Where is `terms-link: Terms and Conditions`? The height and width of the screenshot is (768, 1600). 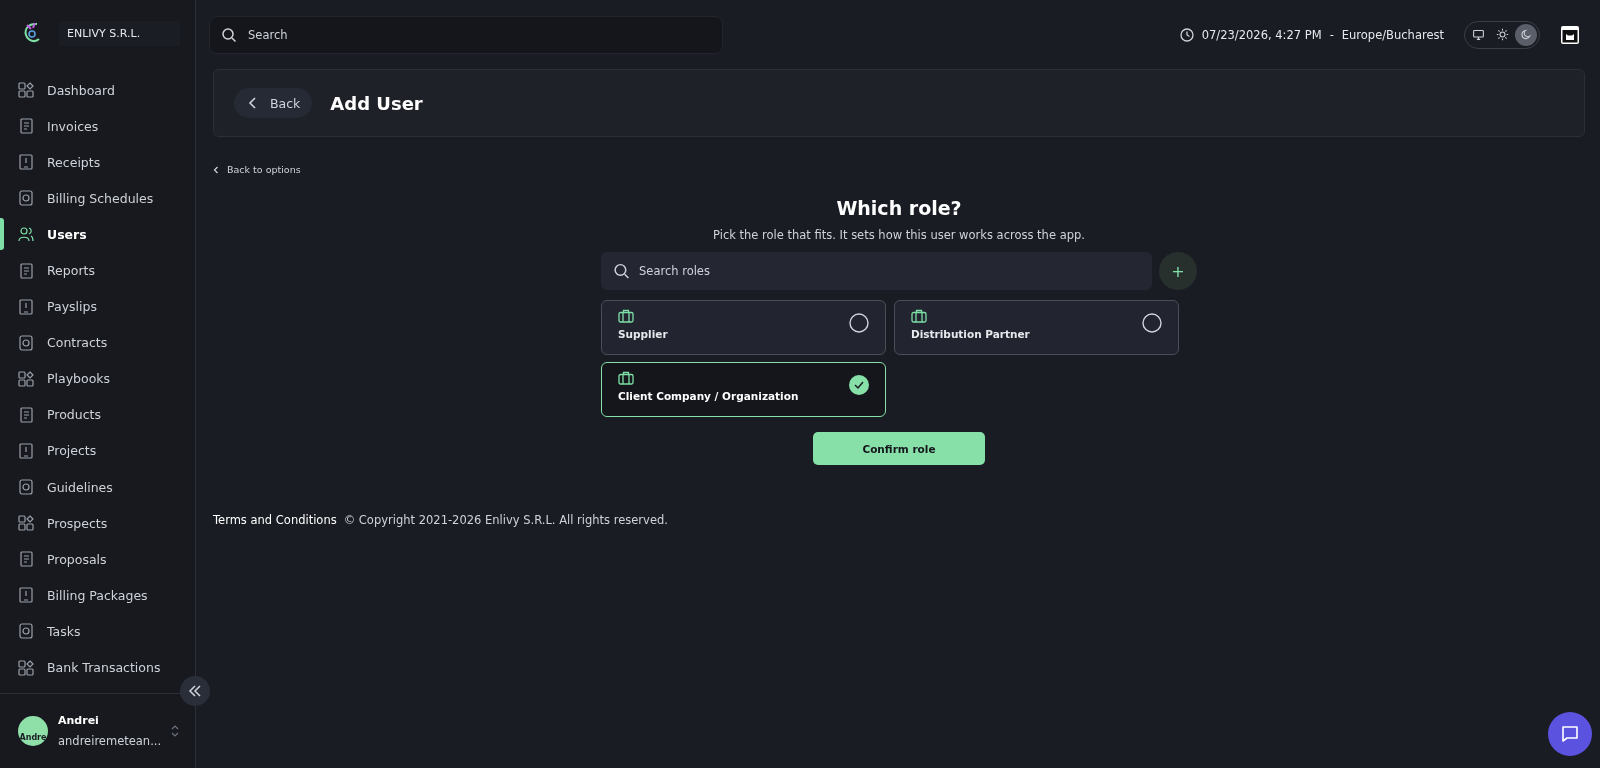
terms-link: Terms and Conditions is located at coordinates (275, 520).